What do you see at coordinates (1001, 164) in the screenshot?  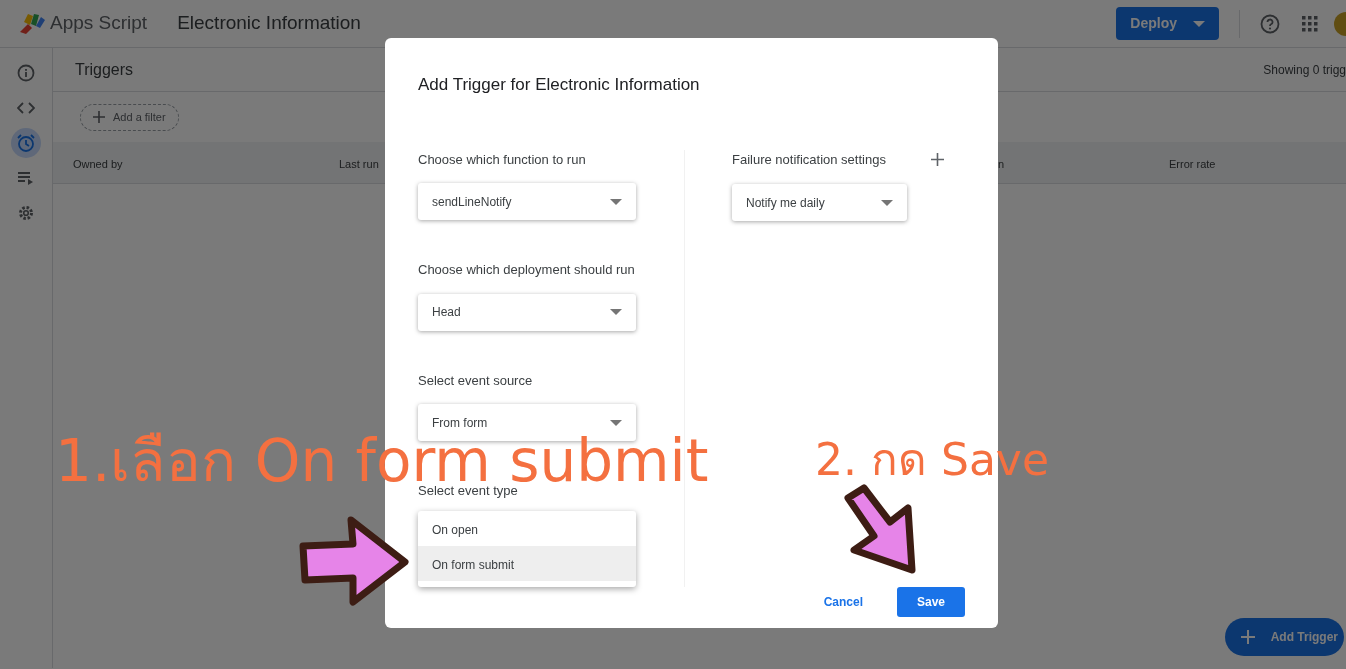 I see `column-header: n` at bounding box center [1001, 164].